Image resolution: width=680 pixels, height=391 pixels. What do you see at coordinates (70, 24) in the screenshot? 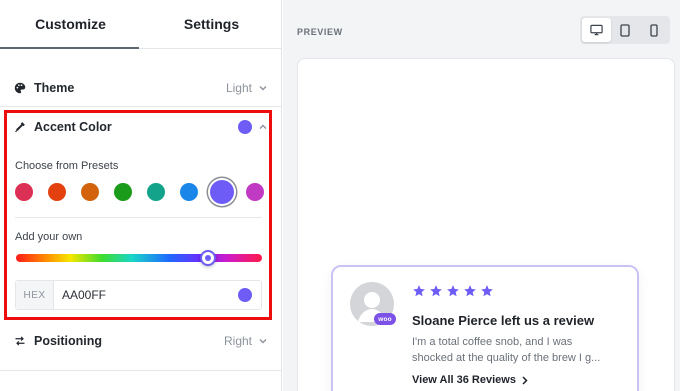
I see `tab-customize: Customize` at bounding box center [70, 24].